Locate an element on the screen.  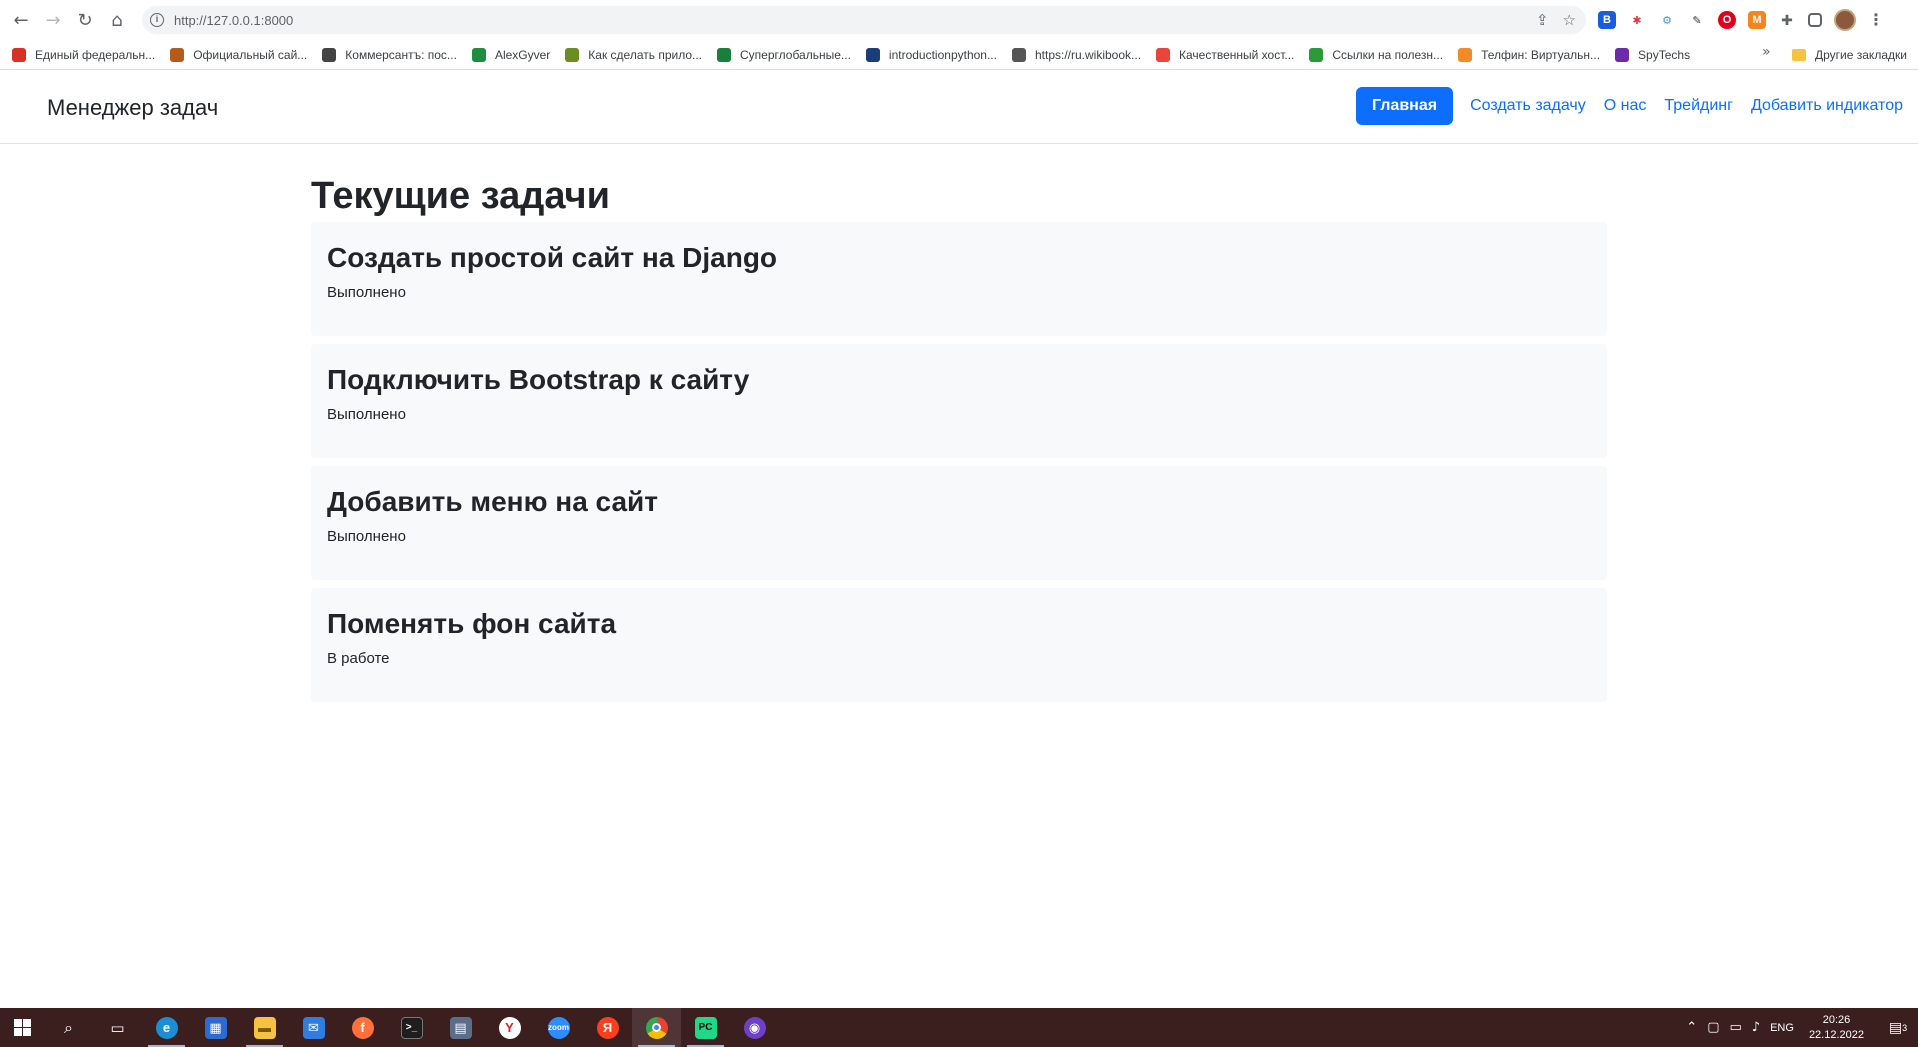
notifications-icon: ▤ 3 is located at coordinates (1898, 1027).